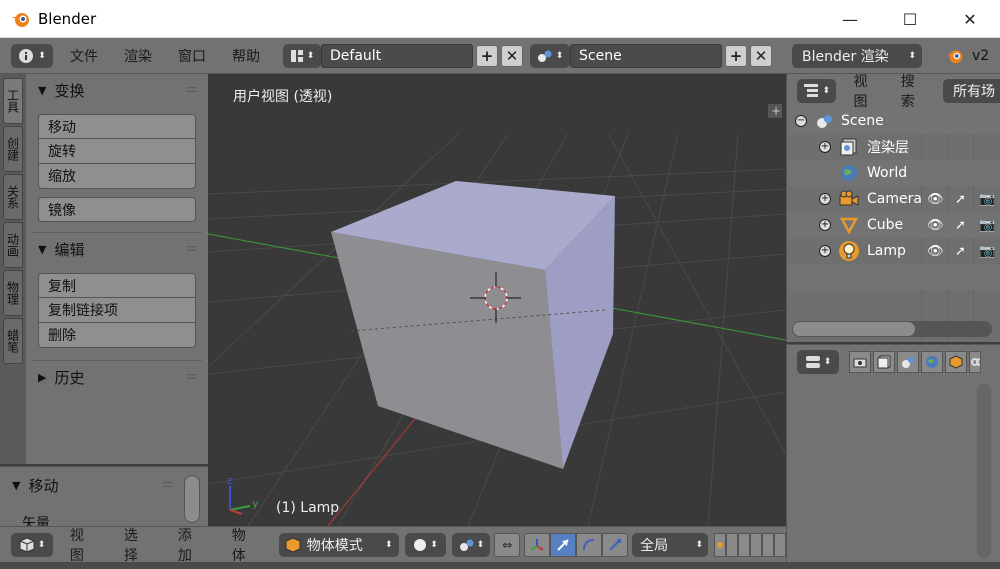 The image size is (1000, 569). What do you see at coordinates (750, 544) in the screenshot?
I see `layer-buttons` at bounding box center [750, 544].